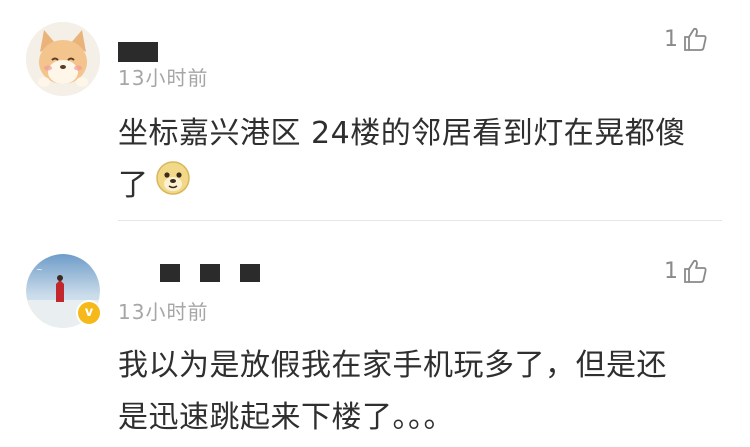  Describe the element at coordinates (286, 417) in the screenshot. I see `comment-text-line: 是迅速跳起来下楼了。。。` at that location.